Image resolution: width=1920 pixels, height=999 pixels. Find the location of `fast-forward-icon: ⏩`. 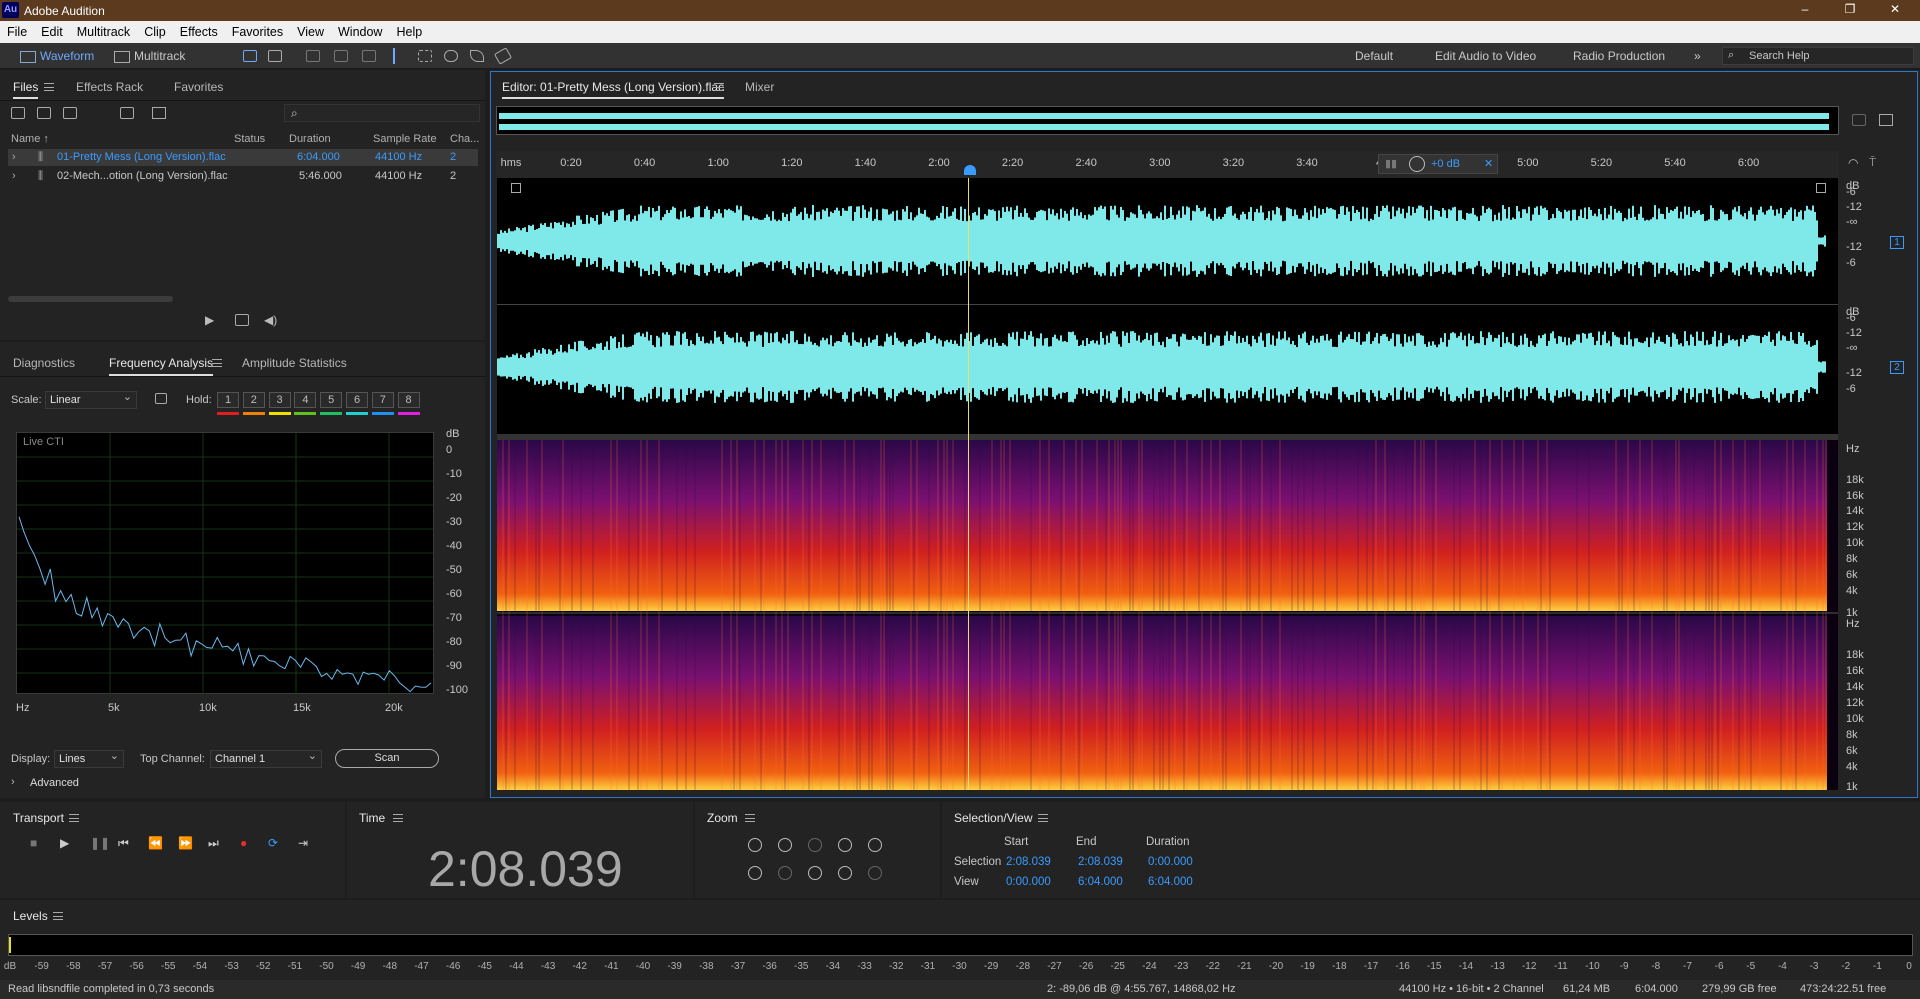

fast-forward-icon: ⏩ is located at coordinates (185, 843).